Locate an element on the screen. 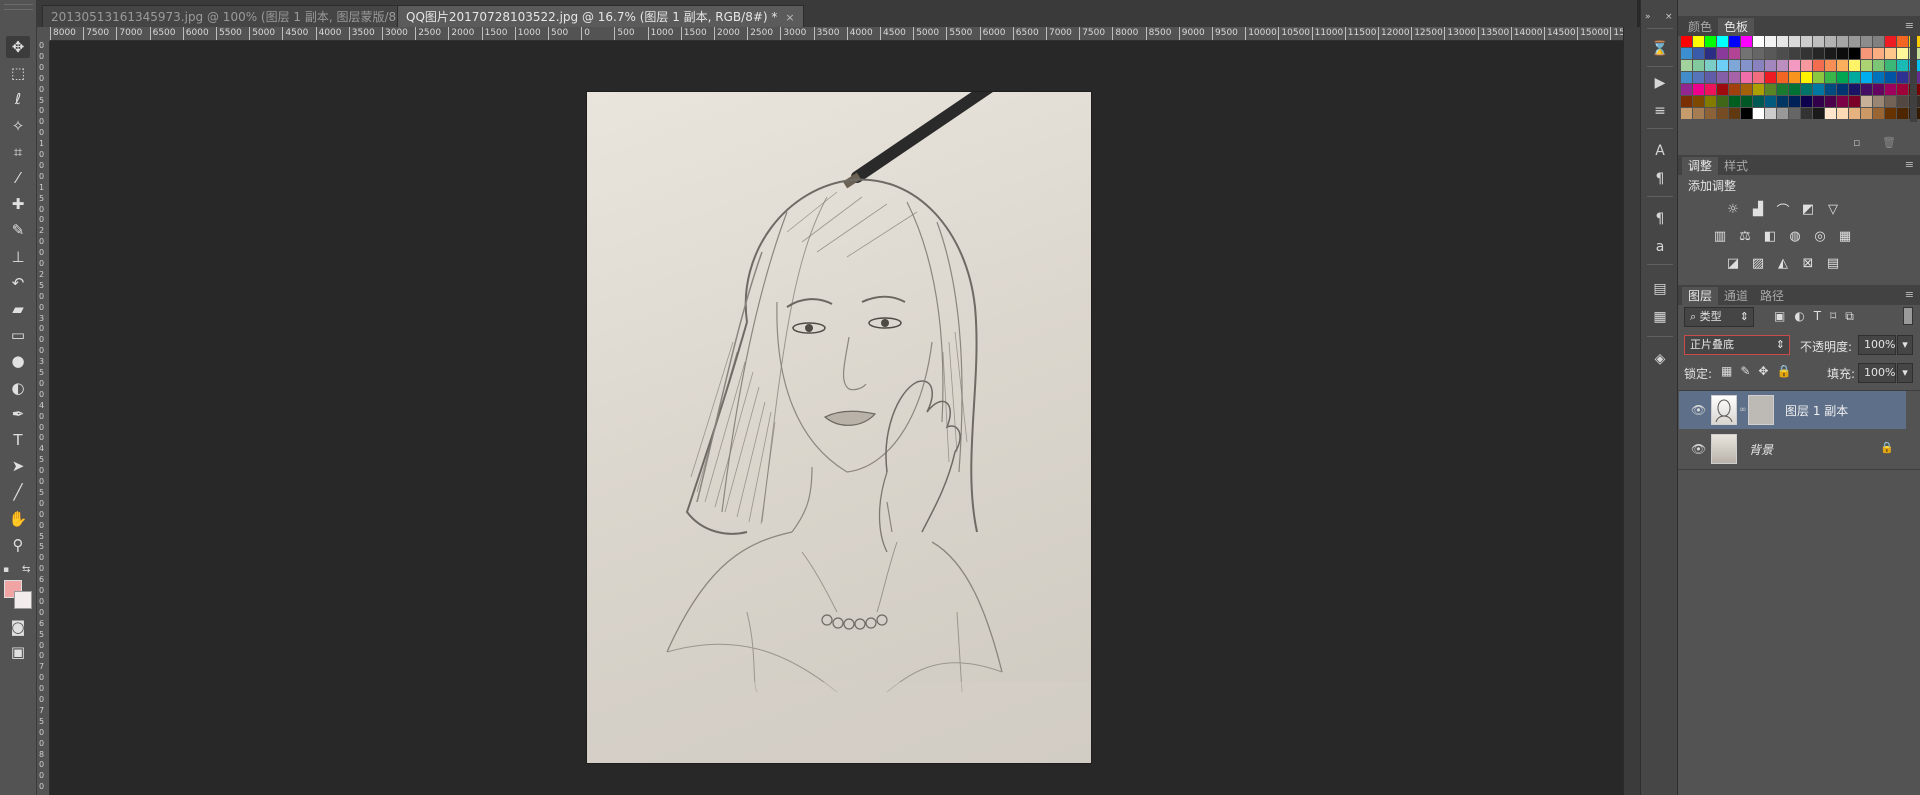 The height and width of the screenshot is (795, 1920). default-colors-icon: ▪ is located at coordinates (6, 570).